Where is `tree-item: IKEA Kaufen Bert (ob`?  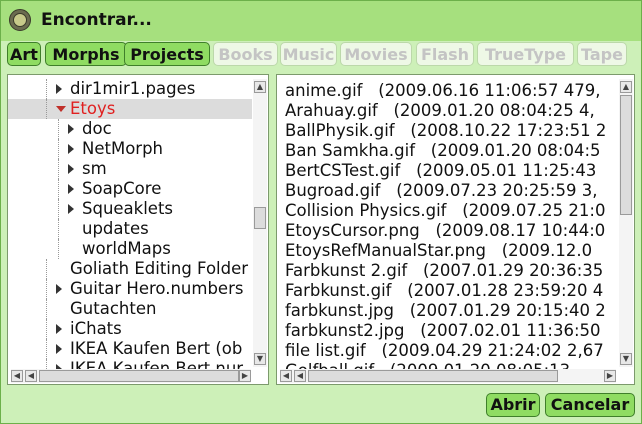 tree-item: IKEA Kaufen Bert (ob is located at coordinates (130, 349).